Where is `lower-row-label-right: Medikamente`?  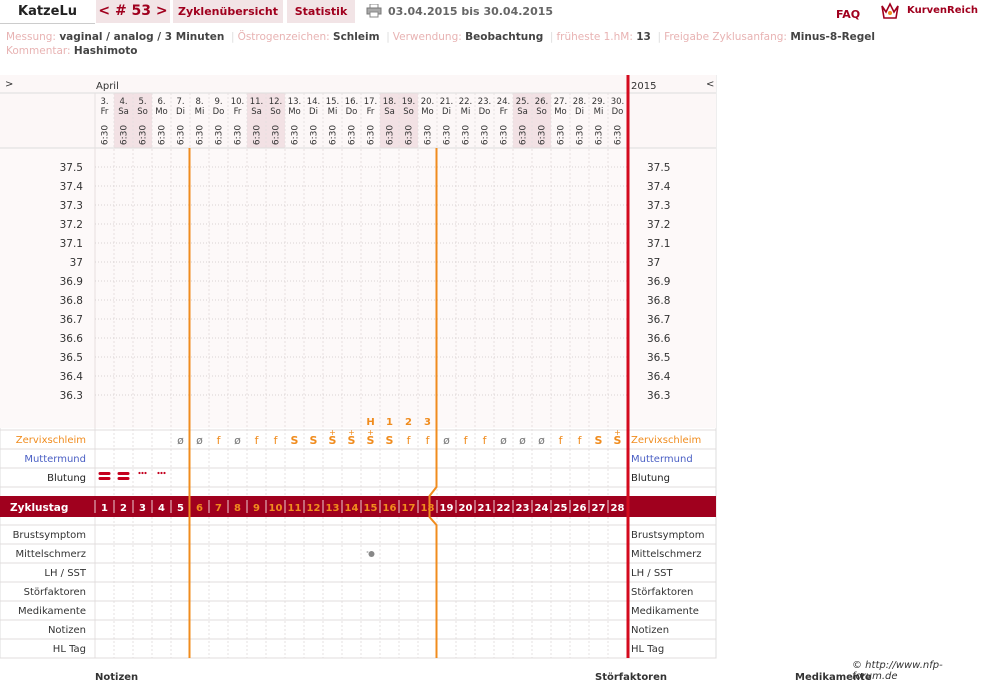
lower-row-label-right: Medikamente is located at coordinates (665, 611).